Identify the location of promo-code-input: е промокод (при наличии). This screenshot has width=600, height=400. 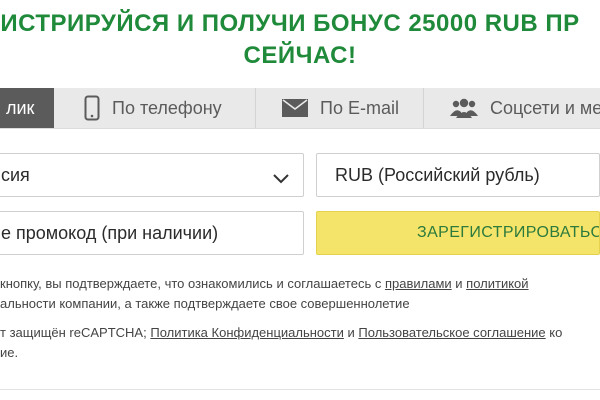
(152, 233).